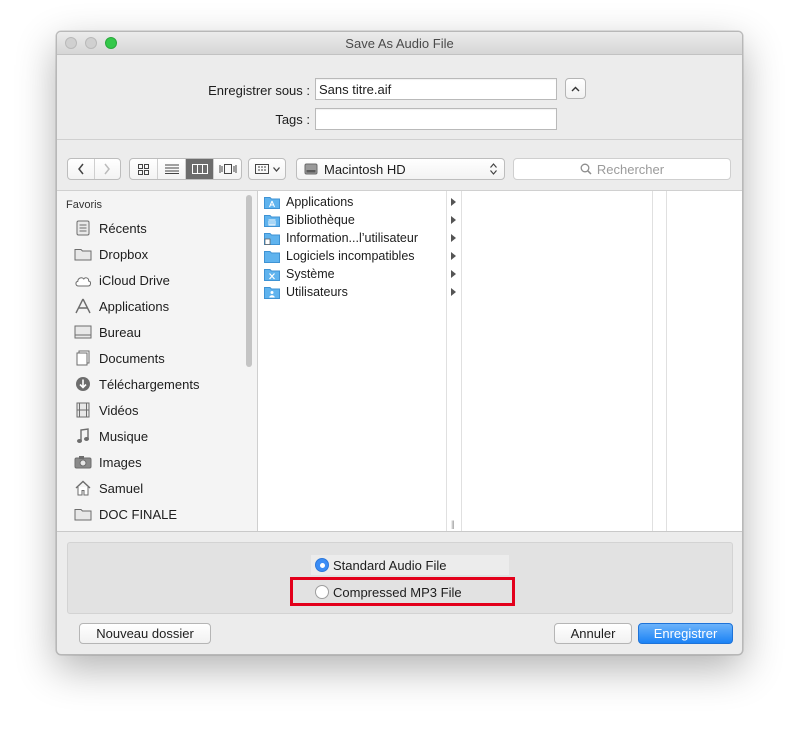 This screenshot has height=733, width=797. What do you see at coordinates (158, 228) in the screenshot?
I see `sidebar-item-recents: Récents` at bounding box center [158, 228].